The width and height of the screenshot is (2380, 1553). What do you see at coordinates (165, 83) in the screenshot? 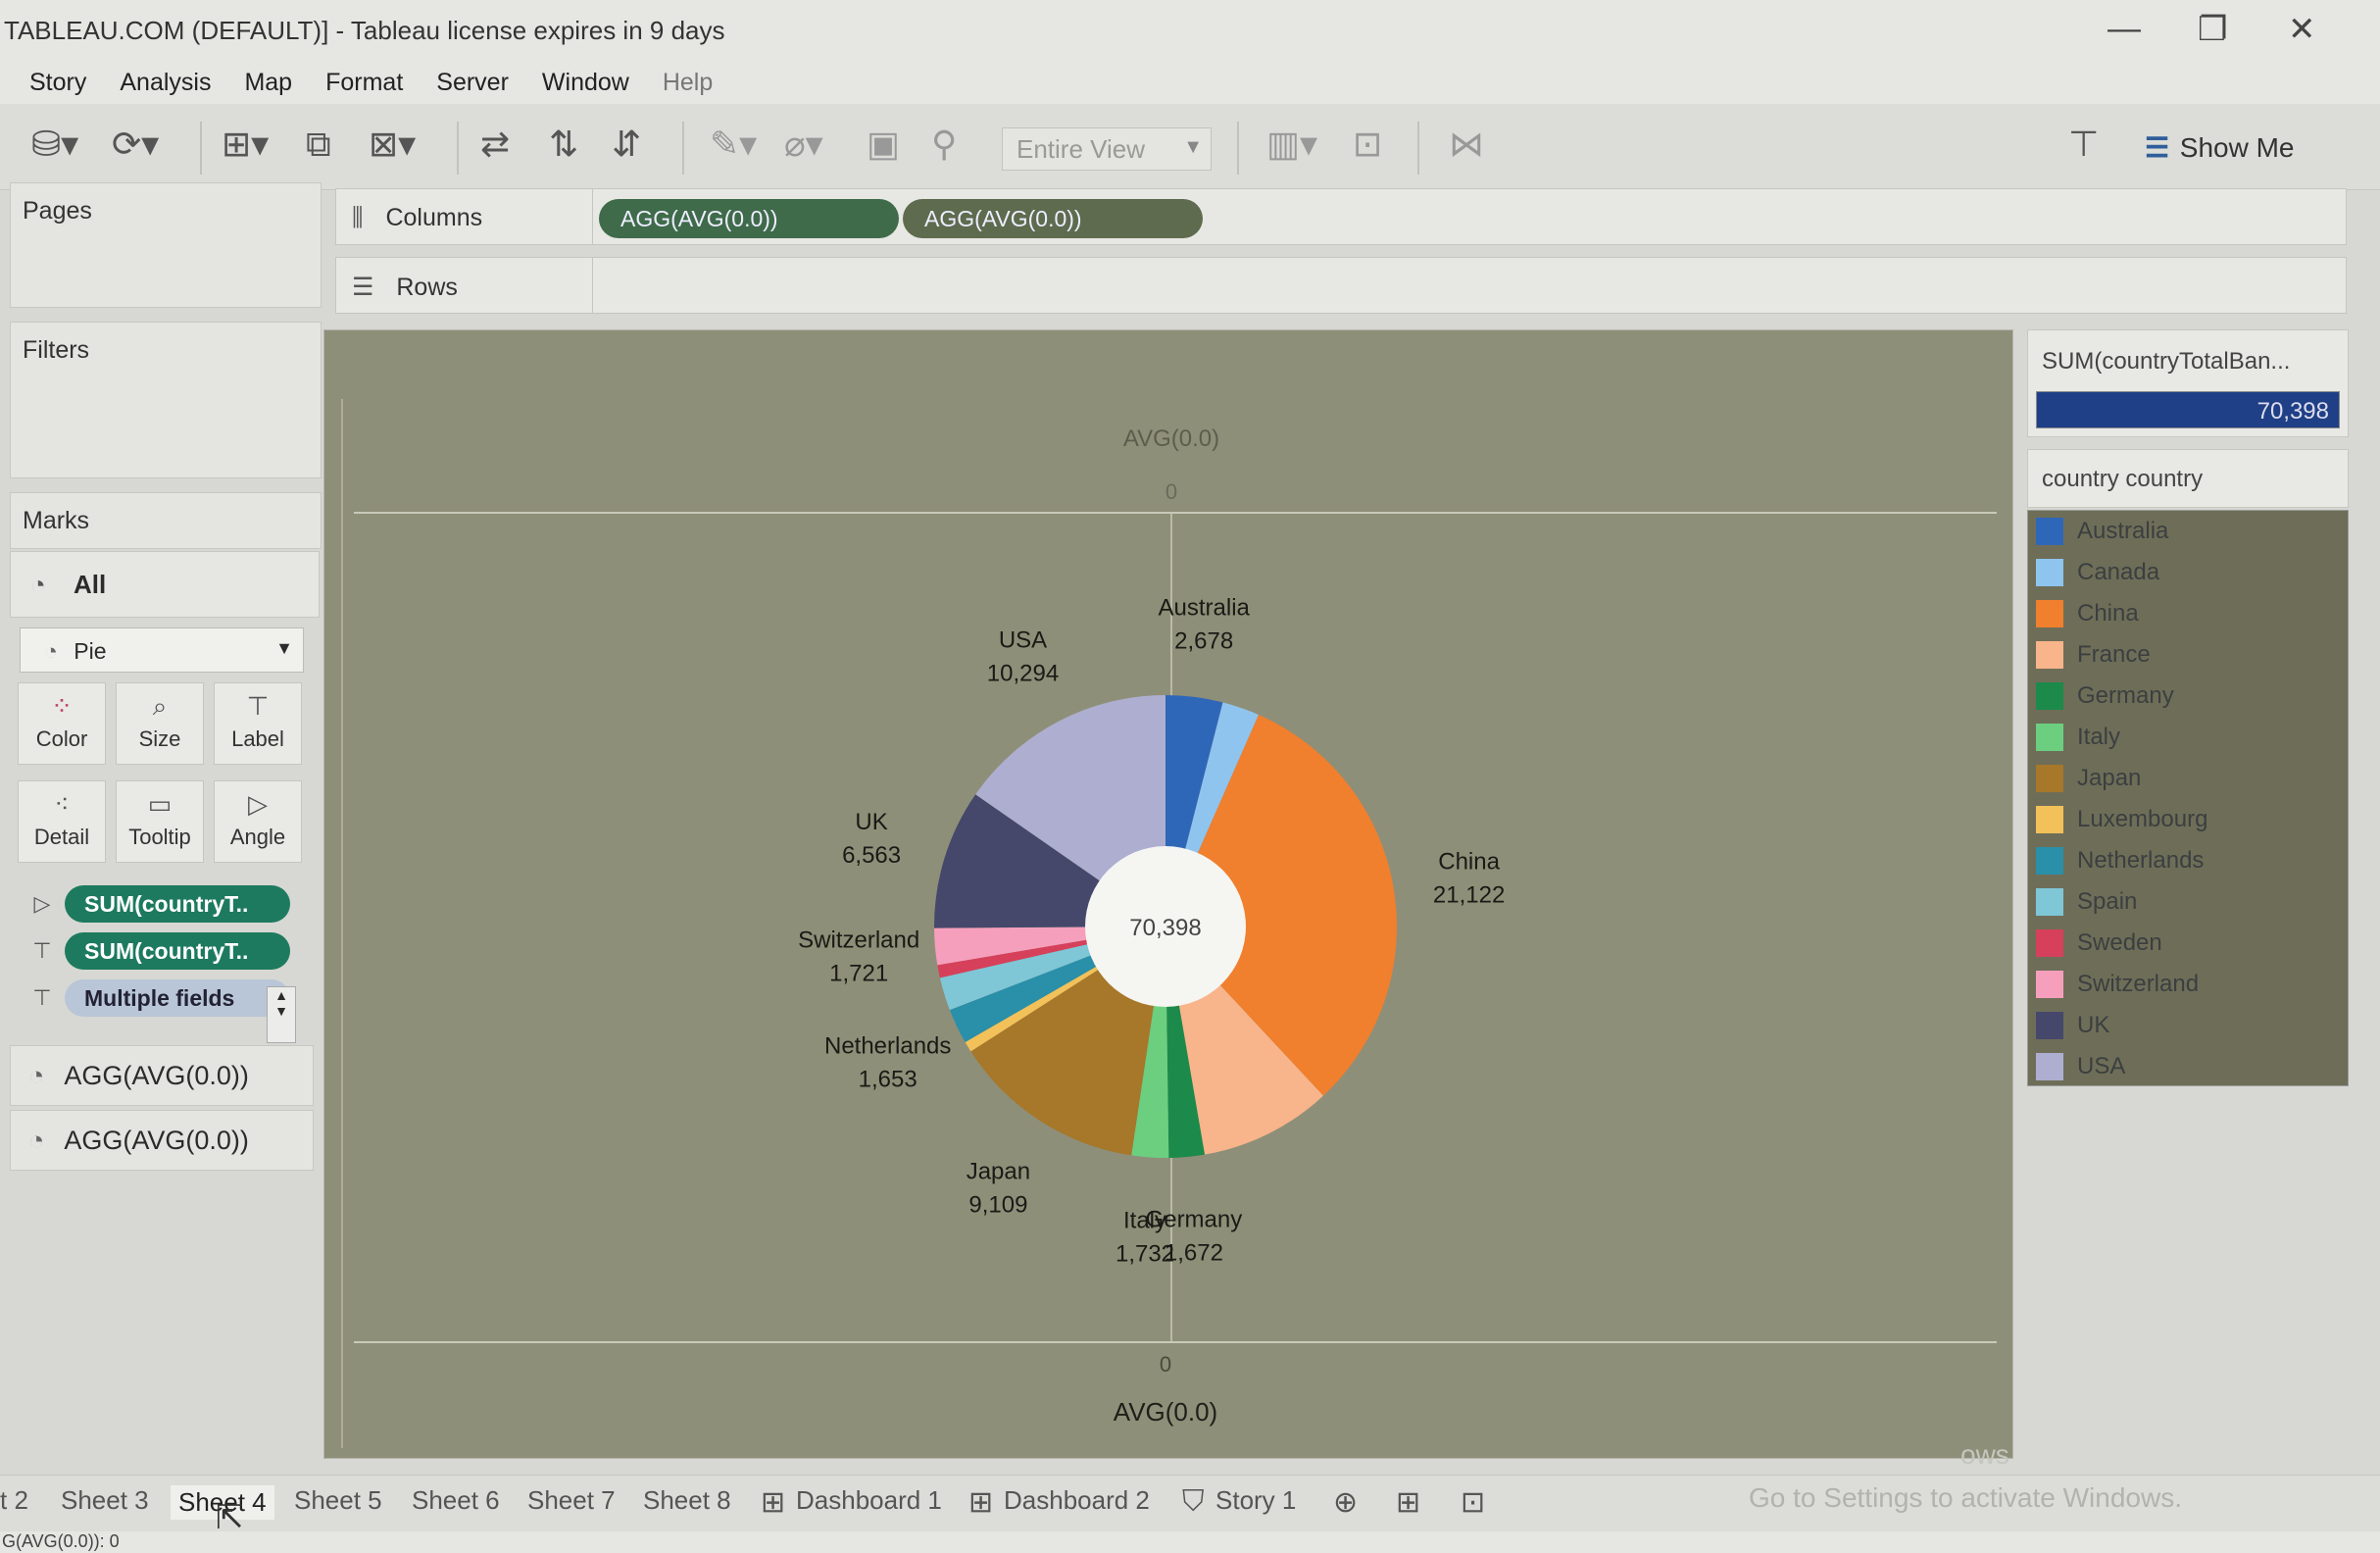
I see `menu-analysis: Analysis` at bounding box center [165, 83].